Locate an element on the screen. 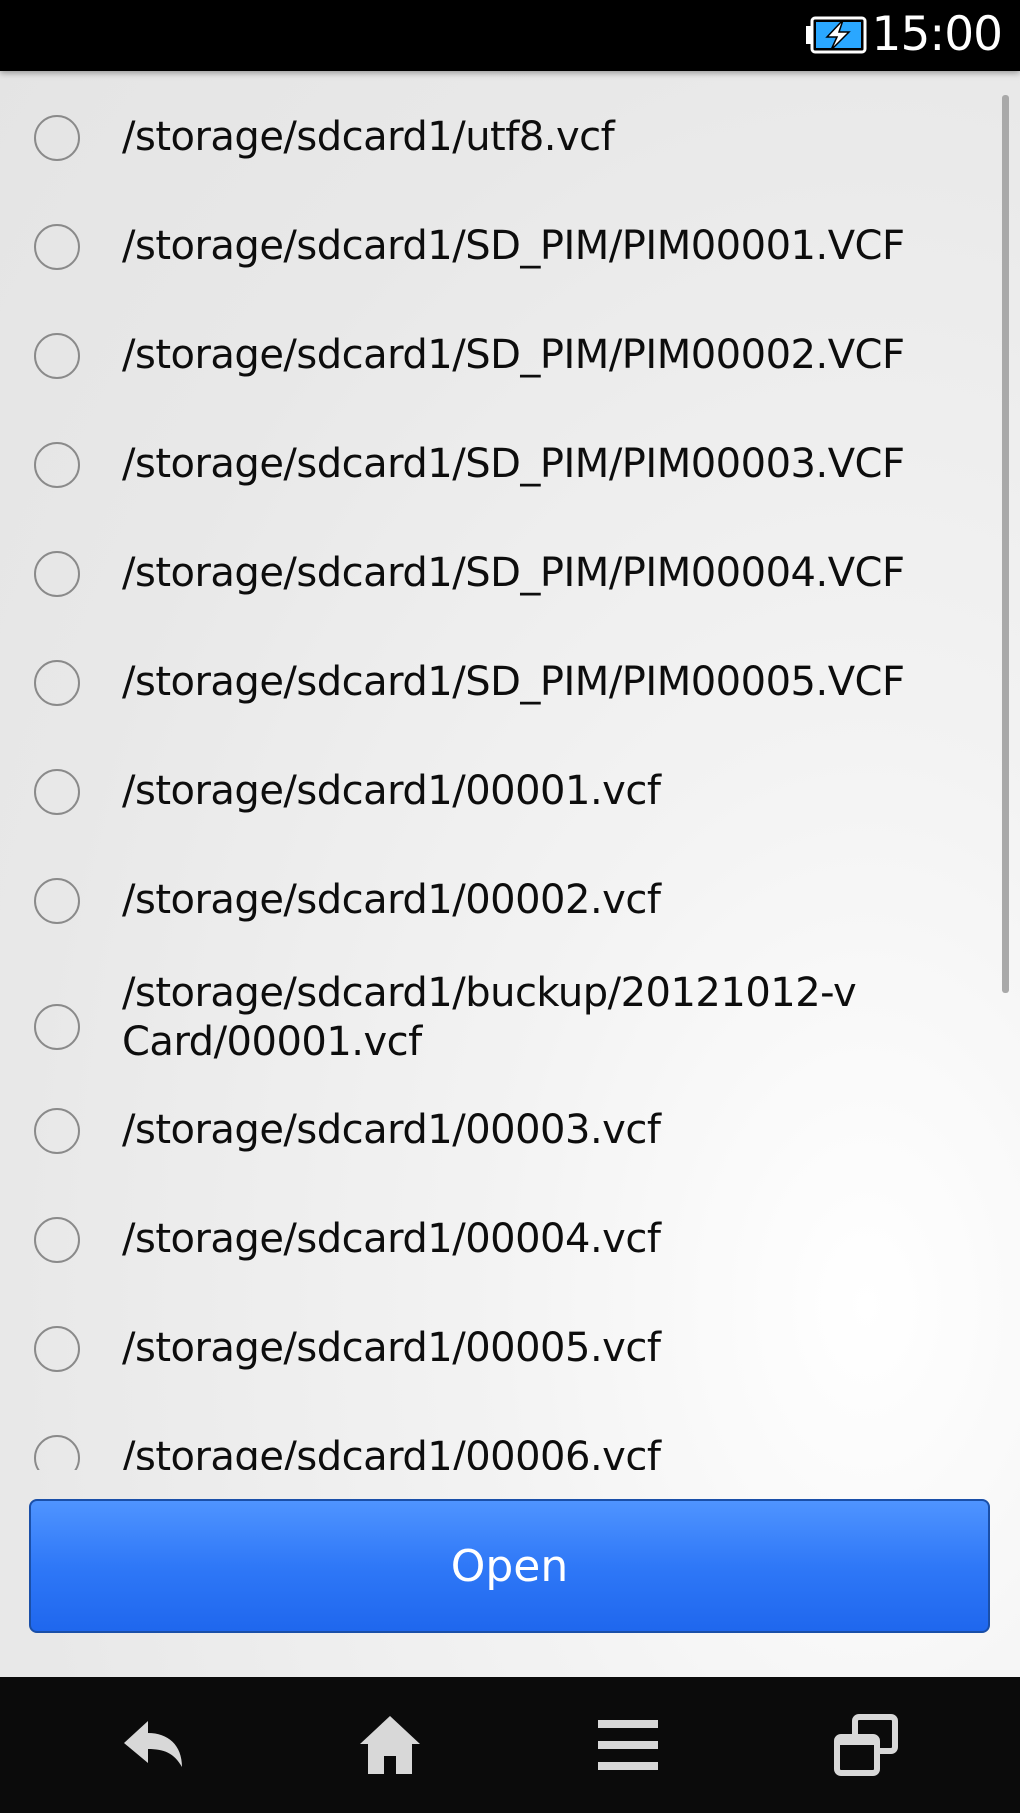 The height and width of the screenshot is (1813, 1020). file-path-label: /storage/sdcard1/SD_PIM/PIM00004.VCF is located at coordinates (513, 573).